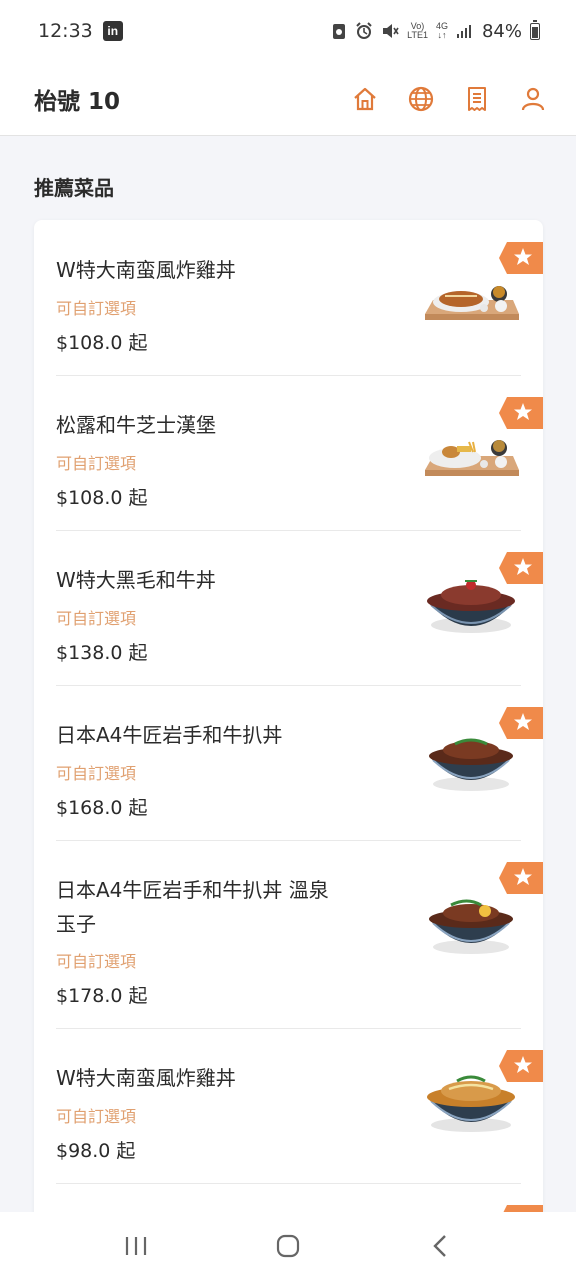  What do you see at coordinates (417, 30) in the screenshot?
I see `volte-icon: Vo) LTE1` at bounding box center [417, 30].